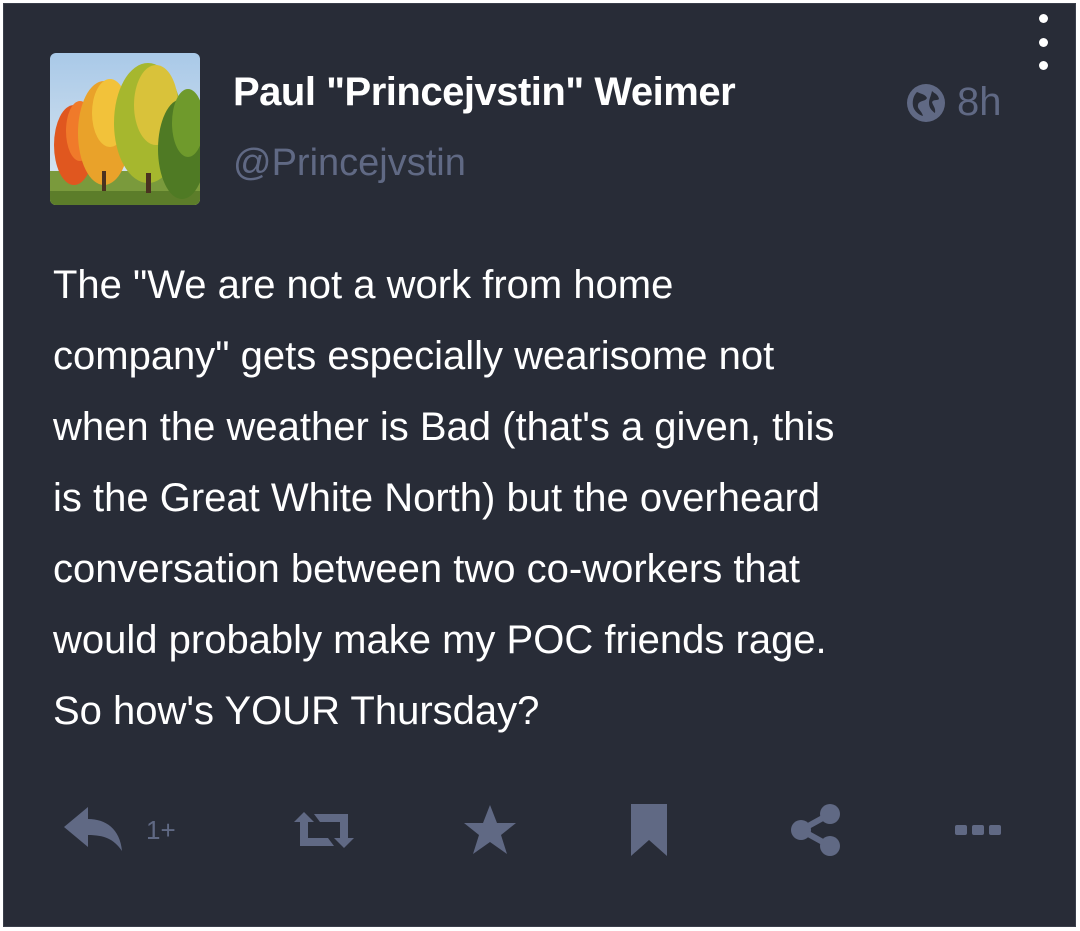  I want to click on status-content-line: So how's YOUR Thursday?, so click(296, 711).